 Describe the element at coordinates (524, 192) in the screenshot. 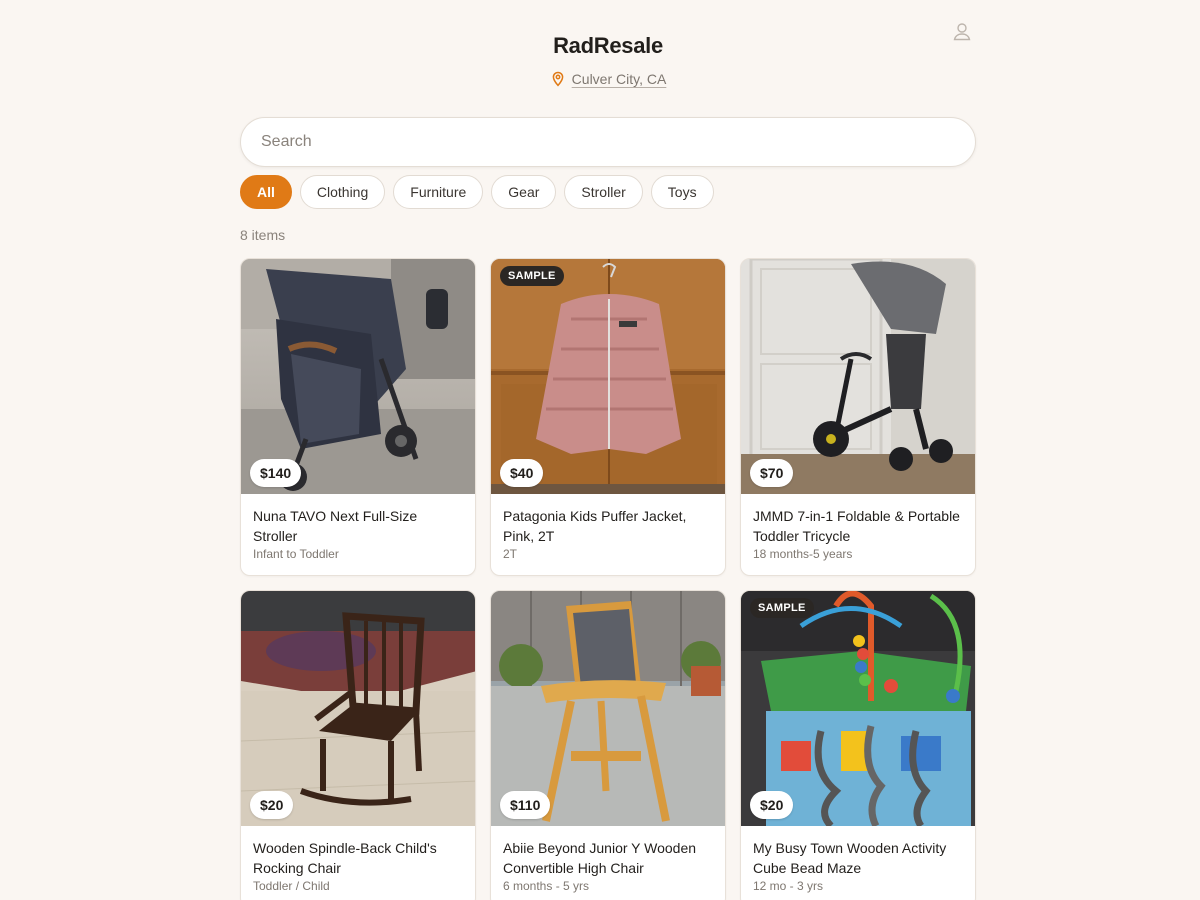

I see `filter-chip-gear: Gear` at that location.